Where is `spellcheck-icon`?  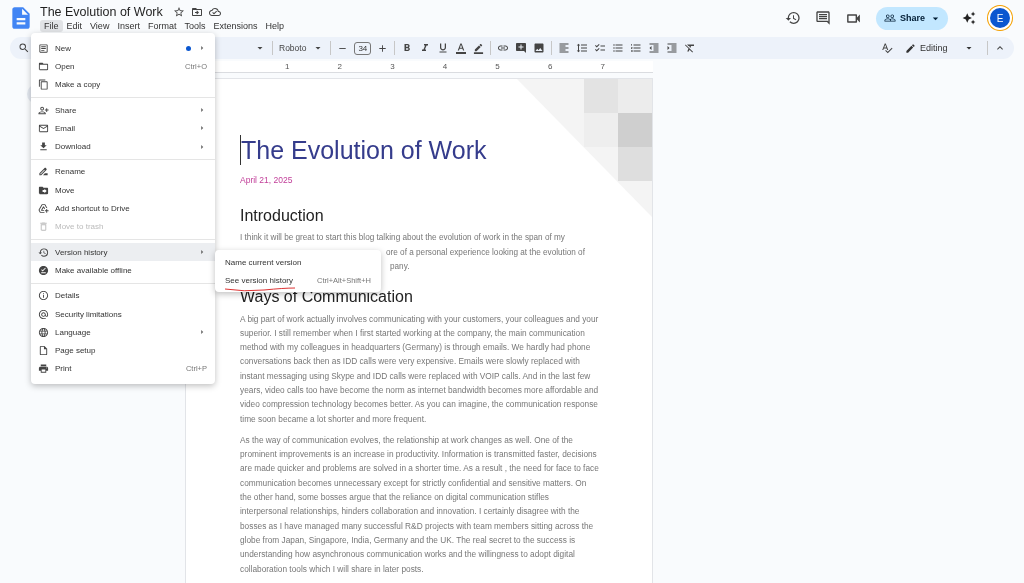
spellcheck-icon is located at coordinates (887, 48).